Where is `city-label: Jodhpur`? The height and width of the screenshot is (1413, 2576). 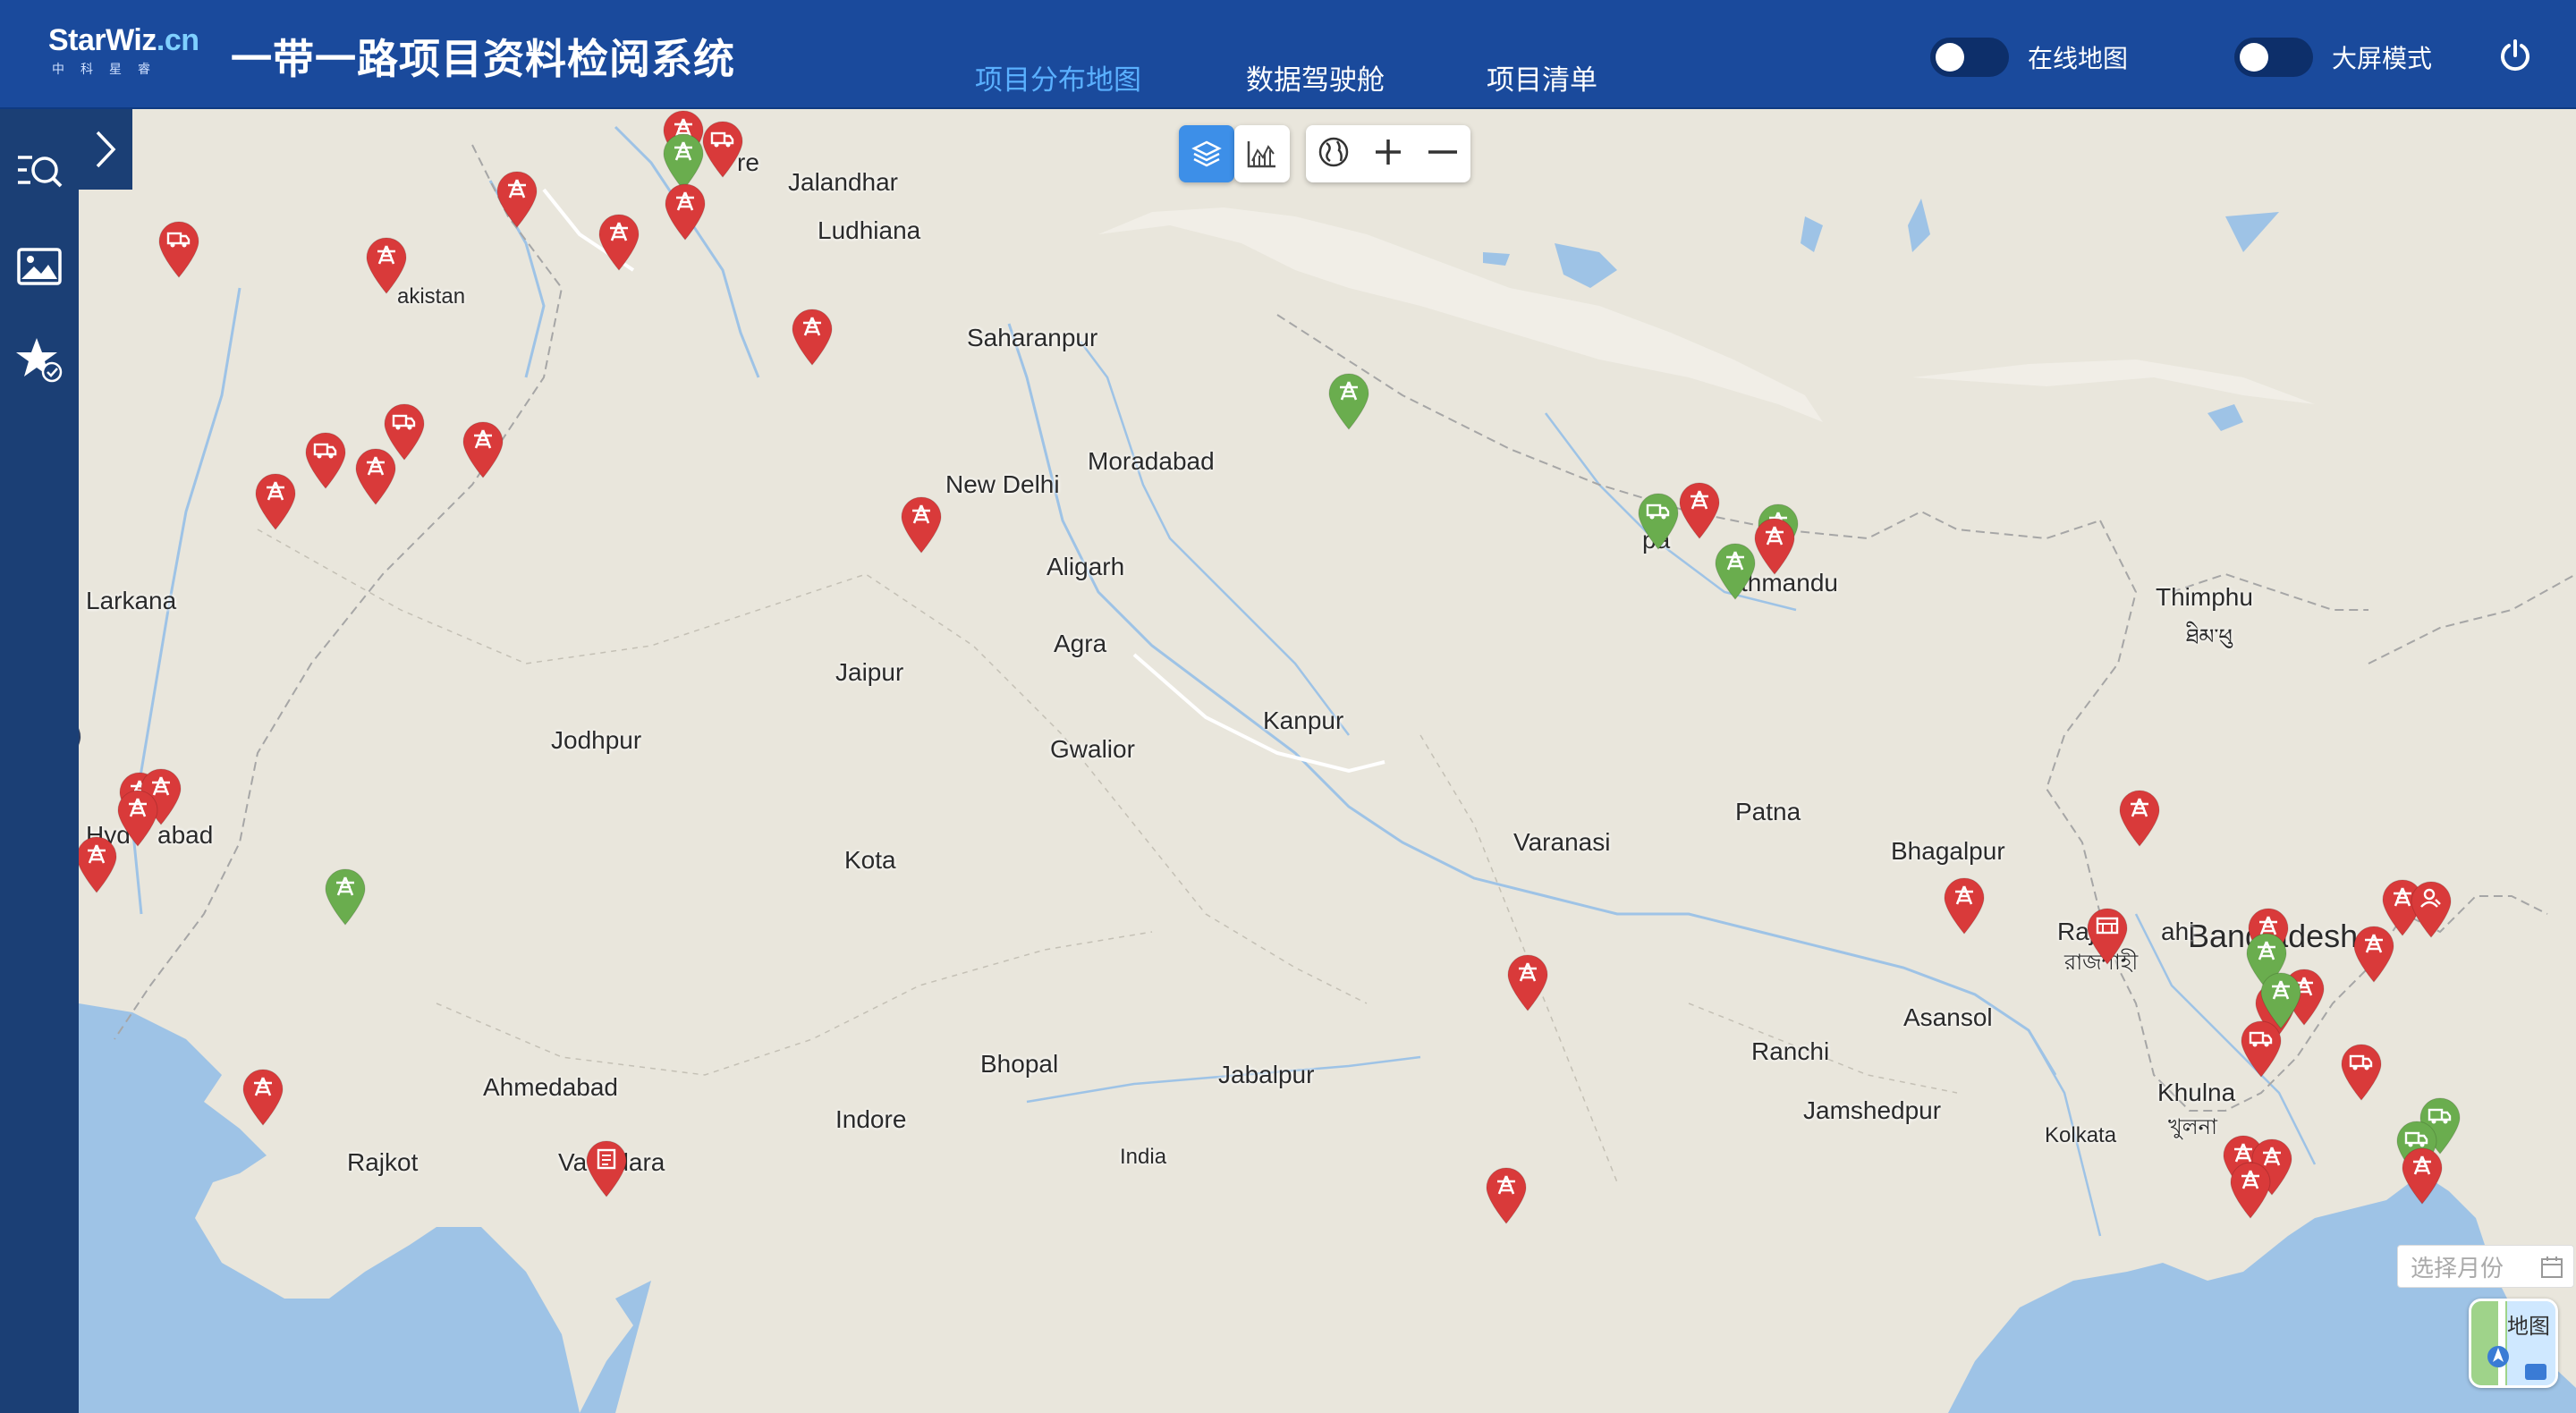 city-label: Jodhpur is located at coordinates (596, 740).